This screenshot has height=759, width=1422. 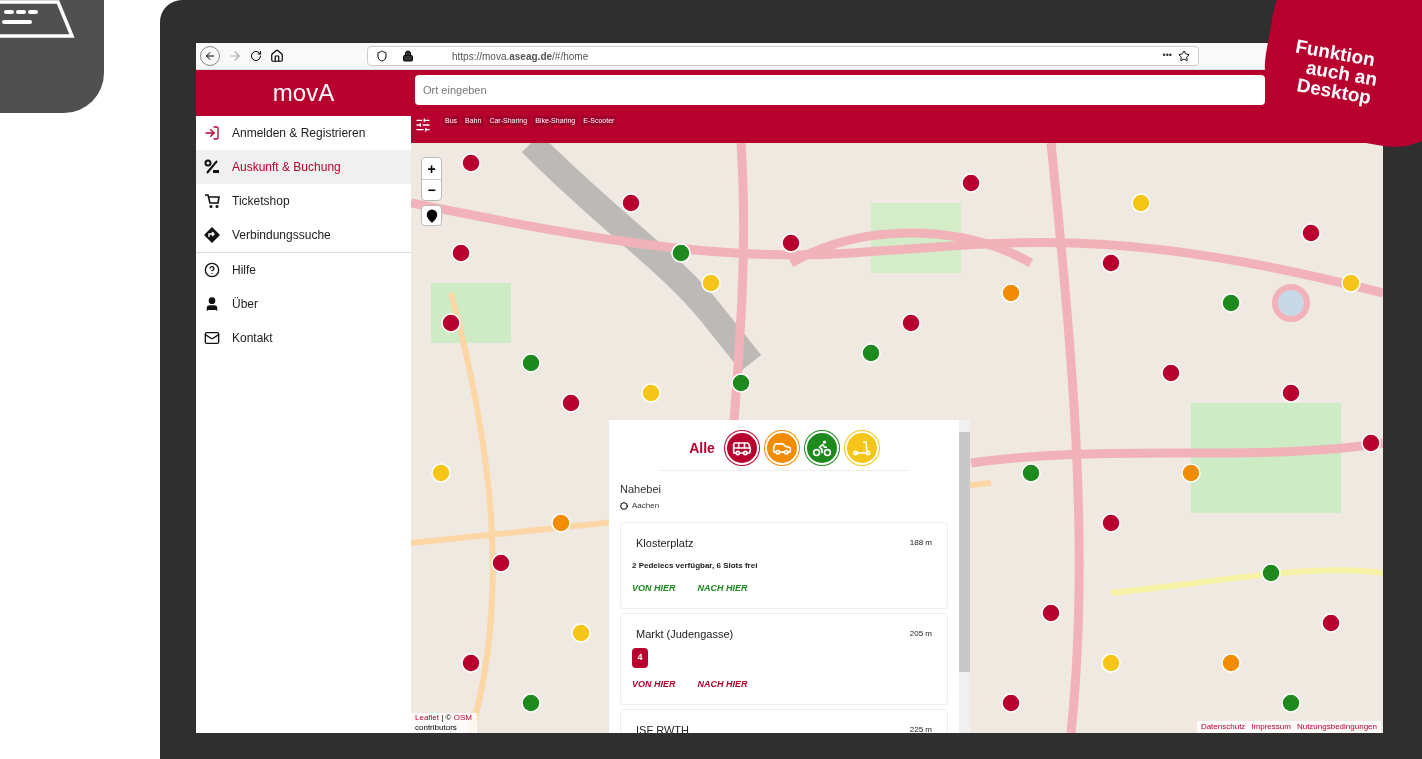 What do you see at coordinates (662, 727) in the screenshot?
I see `stop-name: ISF RWTH` at bounding box center [662, 727].